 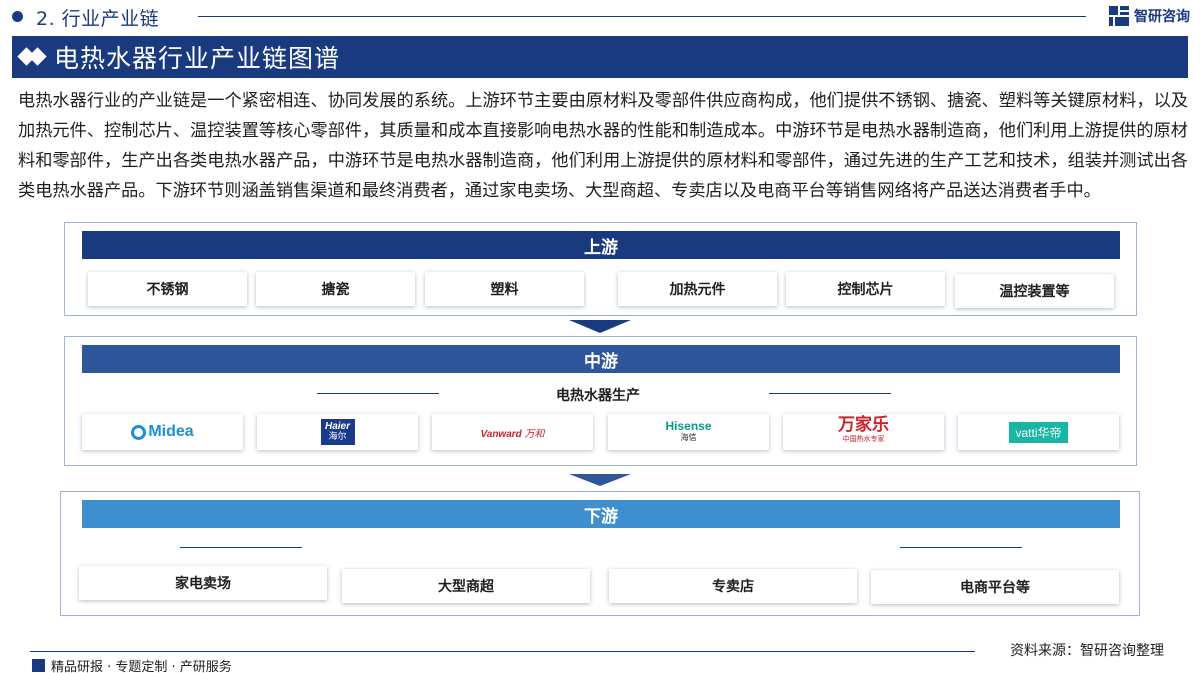 What do you see at coordinates (830, 393) in the screenshot?
I see `midstream-rule-right` at bounding box center [830, 393].